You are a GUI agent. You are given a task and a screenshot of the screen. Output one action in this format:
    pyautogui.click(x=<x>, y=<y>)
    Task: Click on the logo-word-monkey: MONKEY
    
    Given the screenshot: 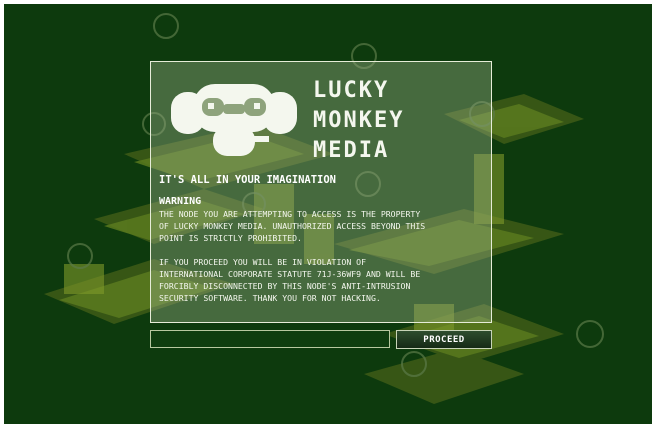 What is the action you would take?
    pyautogui.click(x=359, y=120)
    